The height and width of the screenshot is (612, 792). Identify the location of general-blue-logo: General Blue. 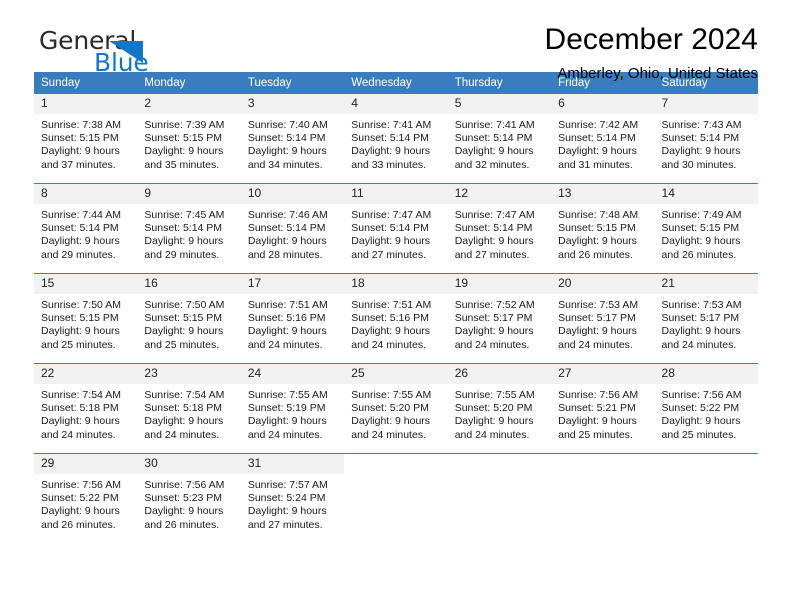
(139, 52).